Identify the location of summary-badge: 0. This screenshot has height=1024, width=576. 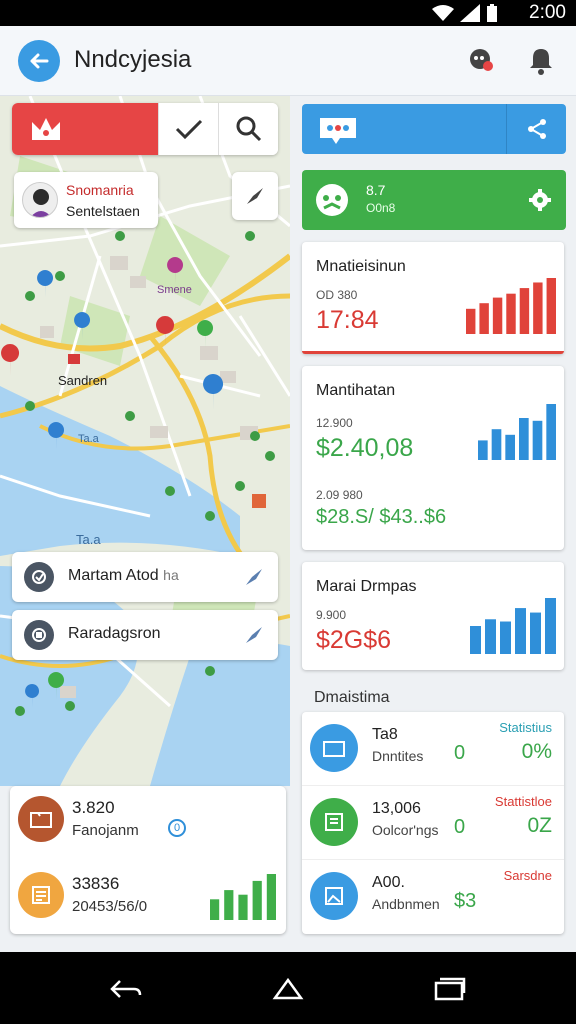
(177, 828).